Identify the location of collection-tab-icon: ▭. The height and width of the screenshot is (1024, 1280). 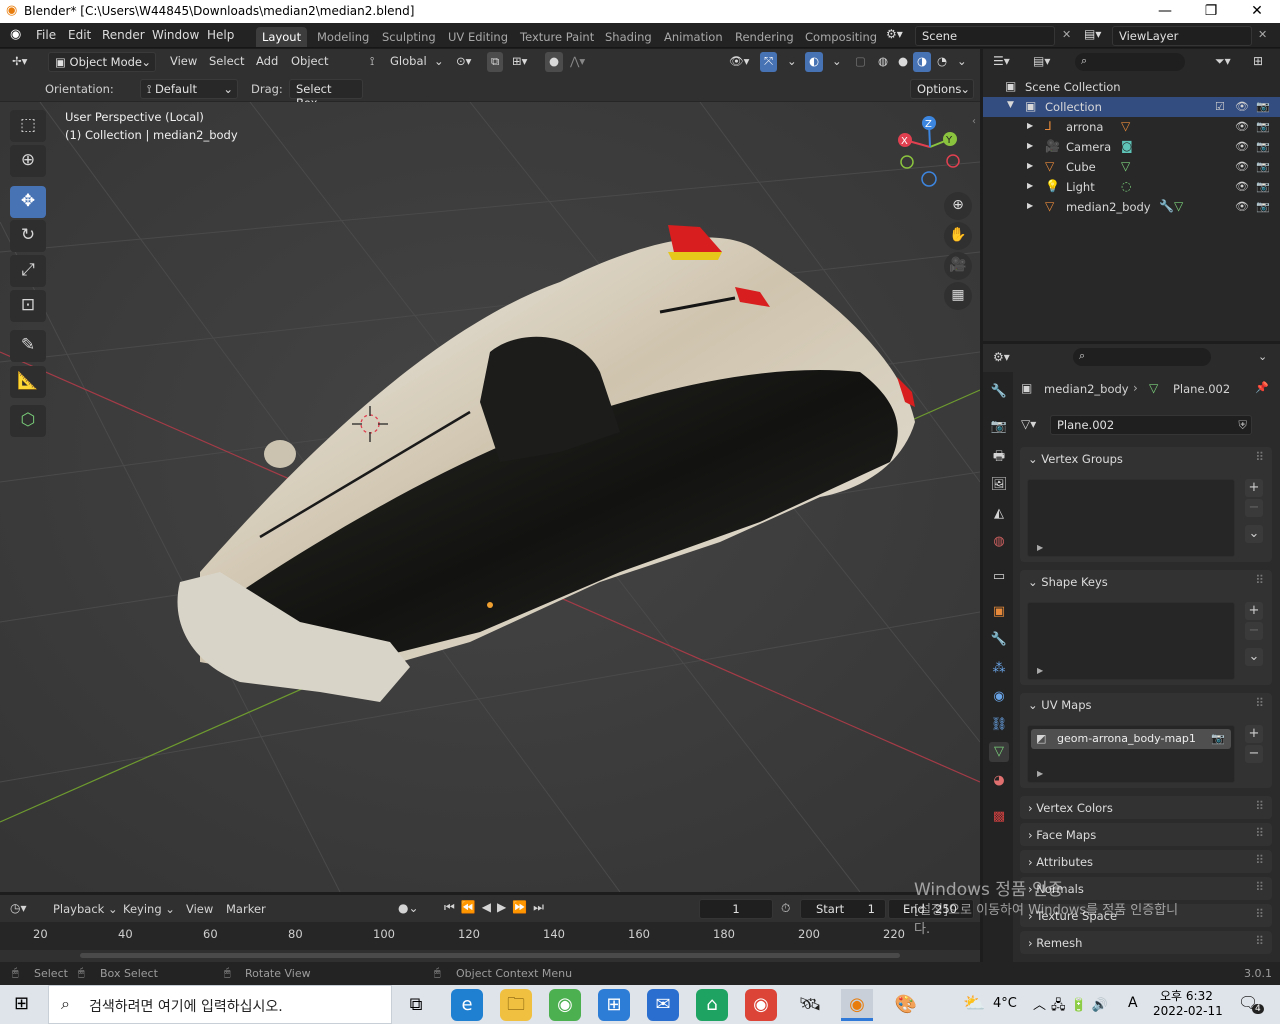
(999, 577).